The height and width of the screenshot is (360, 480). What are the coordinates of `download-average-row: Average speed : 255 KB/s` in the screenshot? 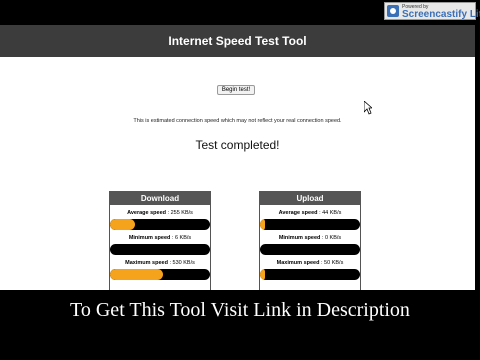 It's located at (160, 213).